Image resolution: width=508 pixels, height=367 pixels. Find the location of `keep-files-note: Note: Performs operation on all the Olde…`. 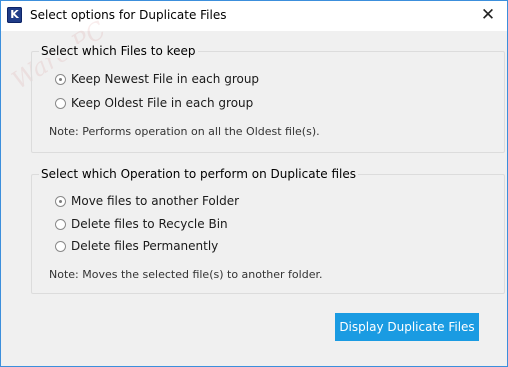

keep-files-note: Note: Performs operation on all the Olde… is located at coordinates (184, 131).